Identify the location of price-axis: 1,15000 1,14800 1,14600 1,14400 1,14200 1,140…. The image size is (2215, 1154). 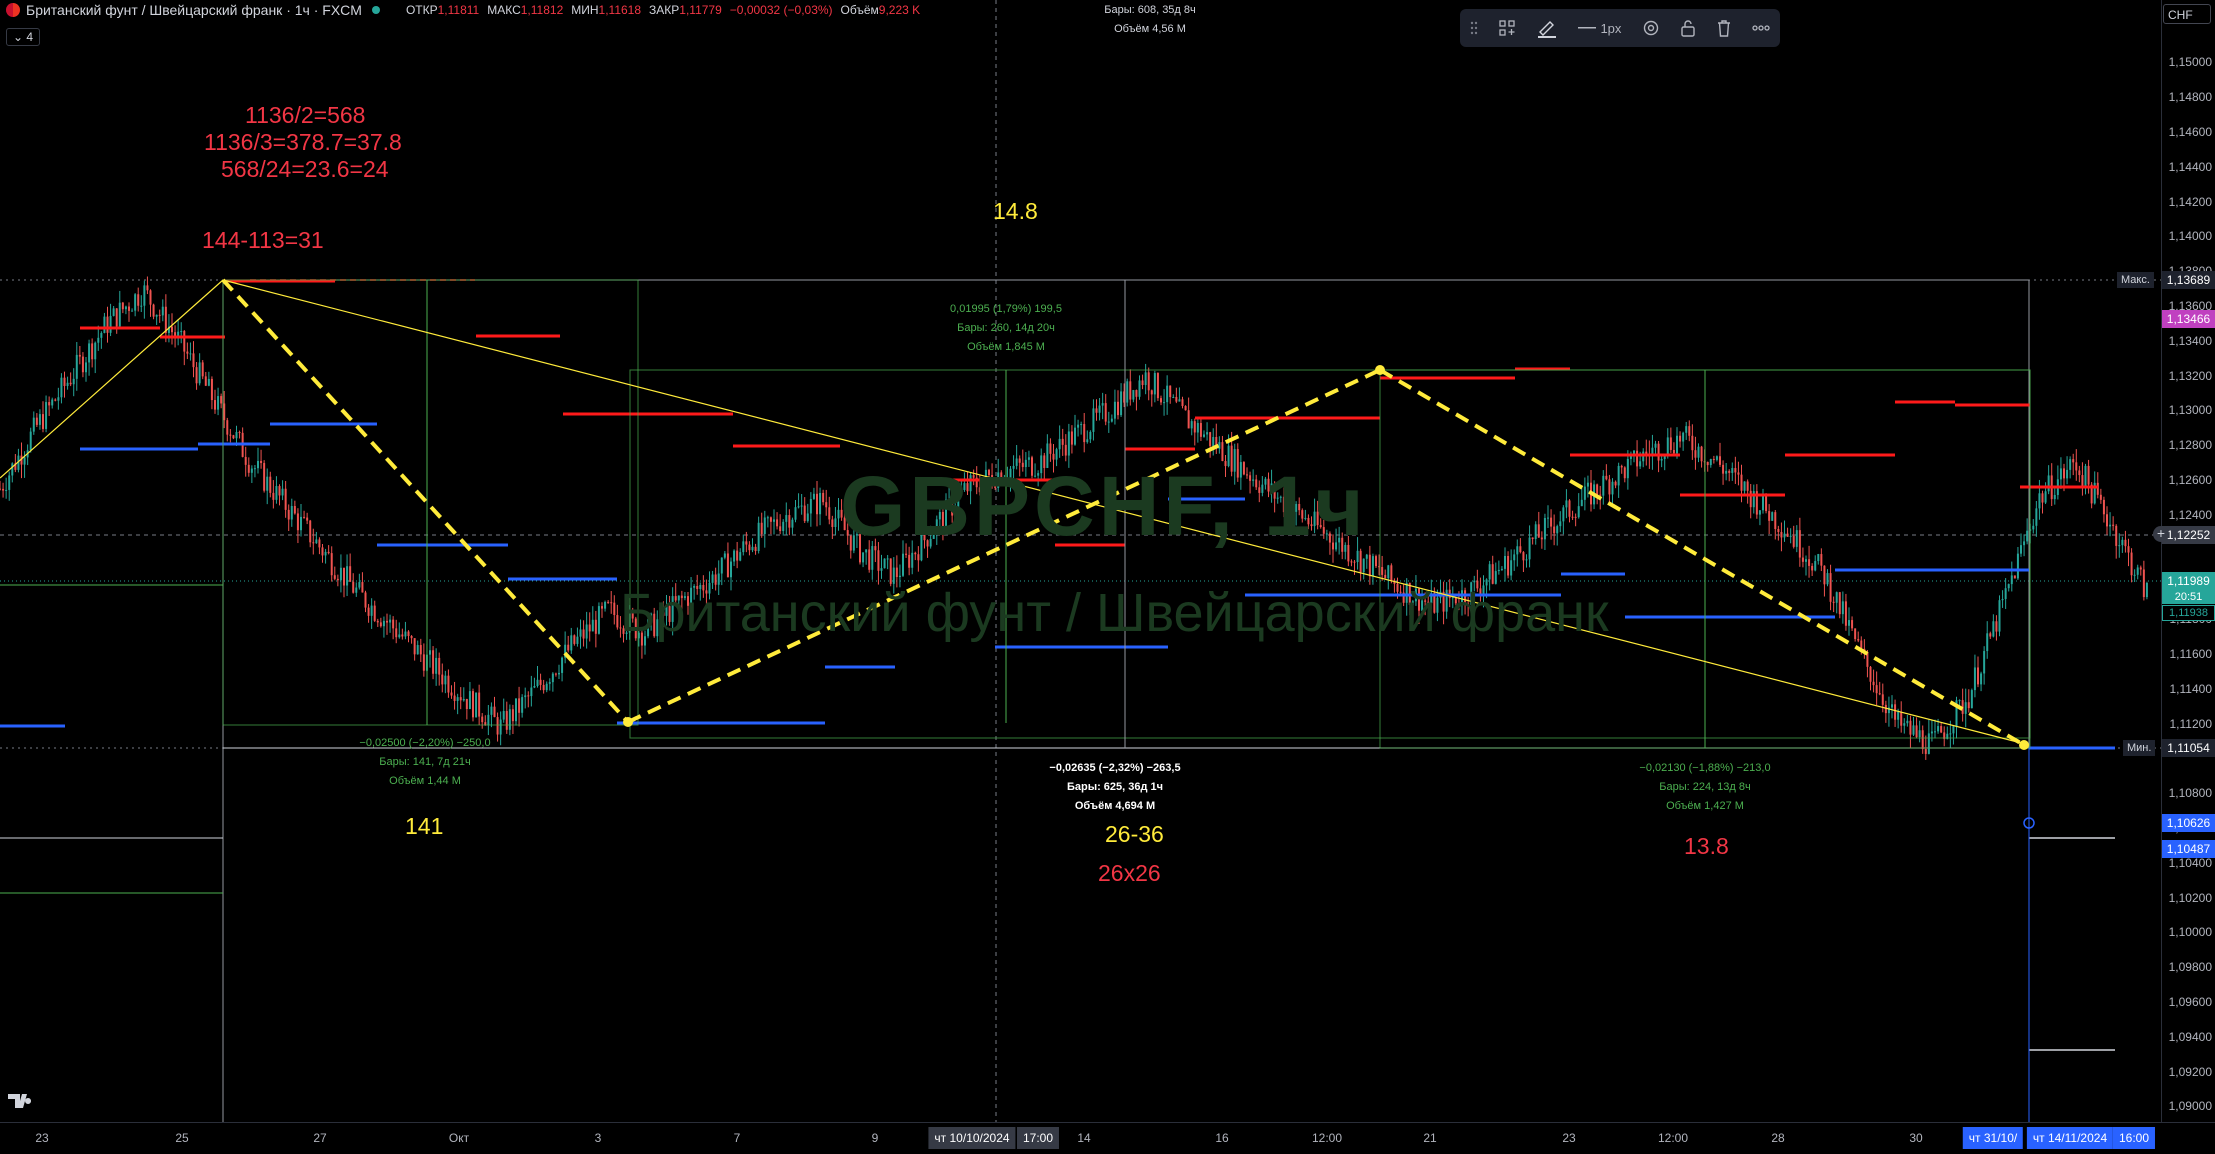
(2188, 561).